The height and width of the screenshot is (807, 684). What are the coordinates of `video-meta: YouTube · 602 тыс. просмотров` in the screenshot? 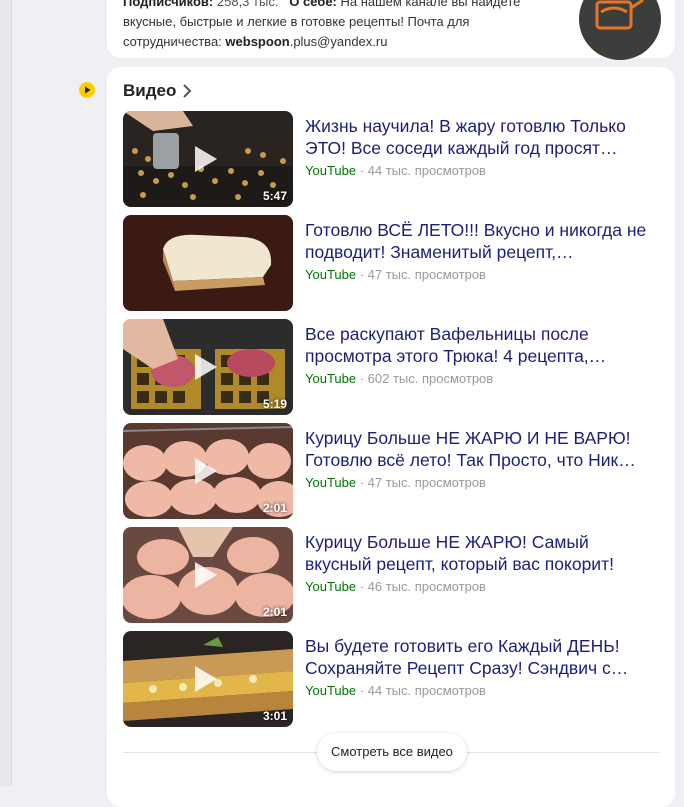 It's located at (399, 378).